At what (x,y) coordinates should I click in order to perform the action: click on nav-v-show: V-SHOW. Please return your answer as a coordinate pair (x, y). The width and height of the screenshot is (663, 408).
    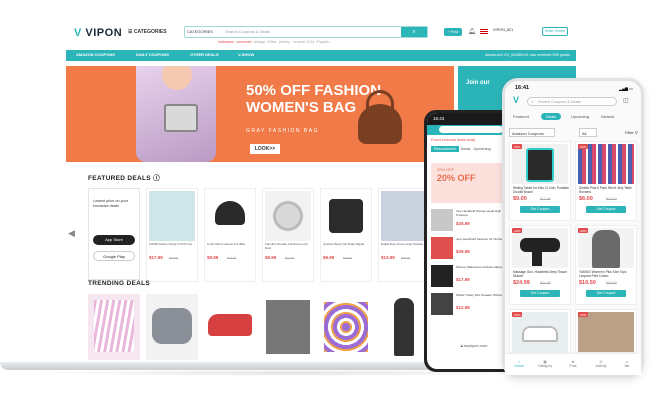
    Looking at the image, I should click on (246, 54).